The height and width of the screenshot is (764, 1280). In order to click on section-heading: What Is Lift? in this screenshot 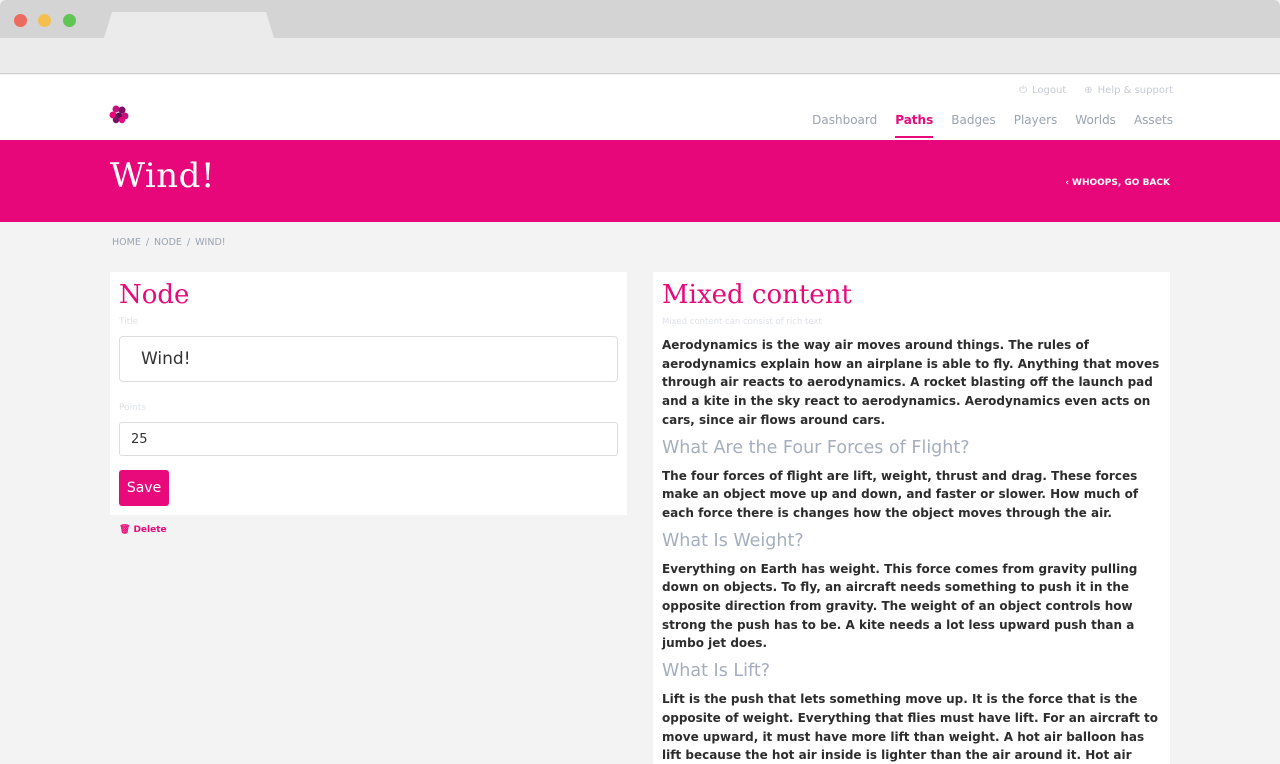, I will do `click(716, 671)`.